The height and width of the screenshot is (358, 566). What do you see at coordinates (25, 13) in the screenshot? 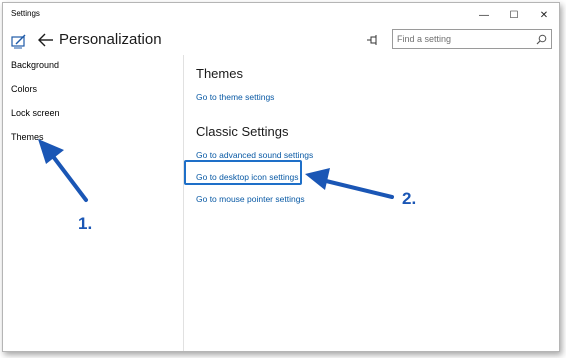
I see `window-title: Settings` at bounding box center [25, 13].